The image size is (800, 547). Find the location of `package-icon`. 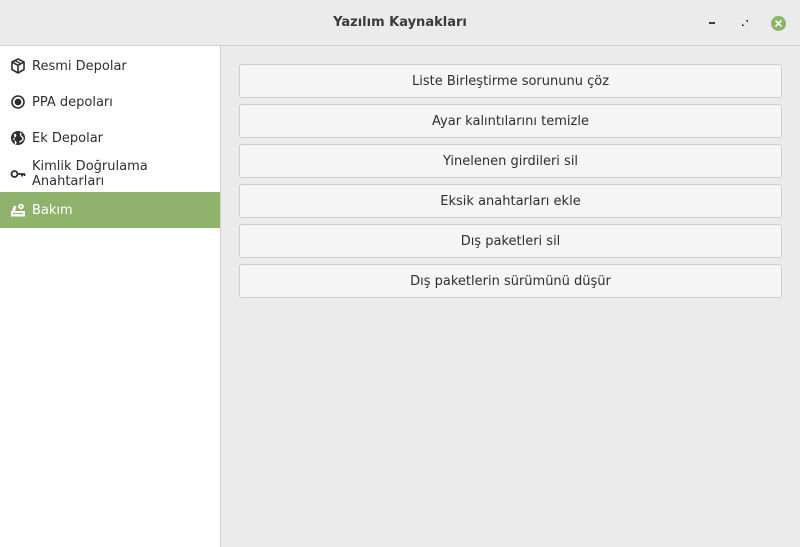

package-icon is located at coordinates (18, 66).